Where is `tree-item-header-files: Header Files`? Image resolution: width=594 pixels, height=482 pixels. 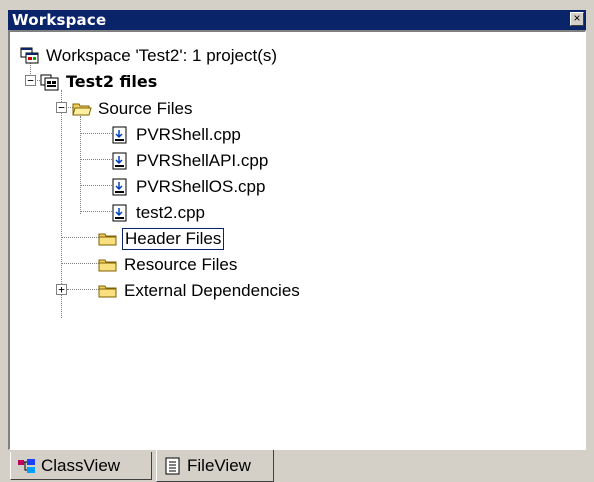 tree-item-header-files: Header Files is located at coordinates (161, 239).